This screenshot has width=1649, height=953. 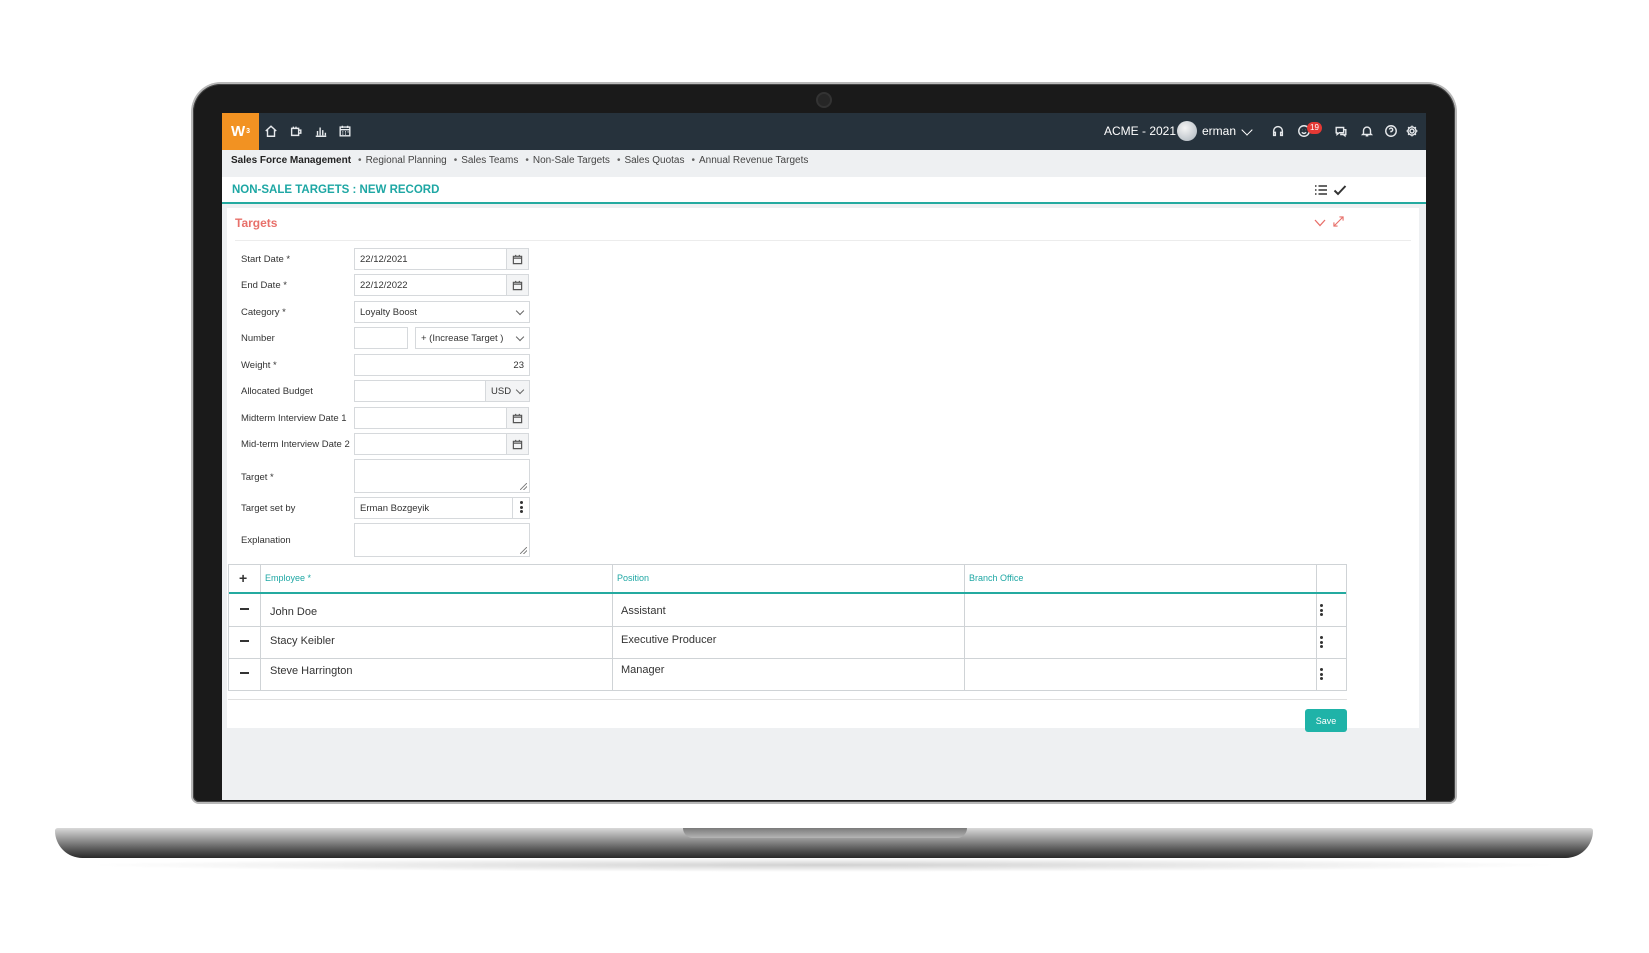 I want to click on start-date-label: Start Date *, so click(x=266, y=259).